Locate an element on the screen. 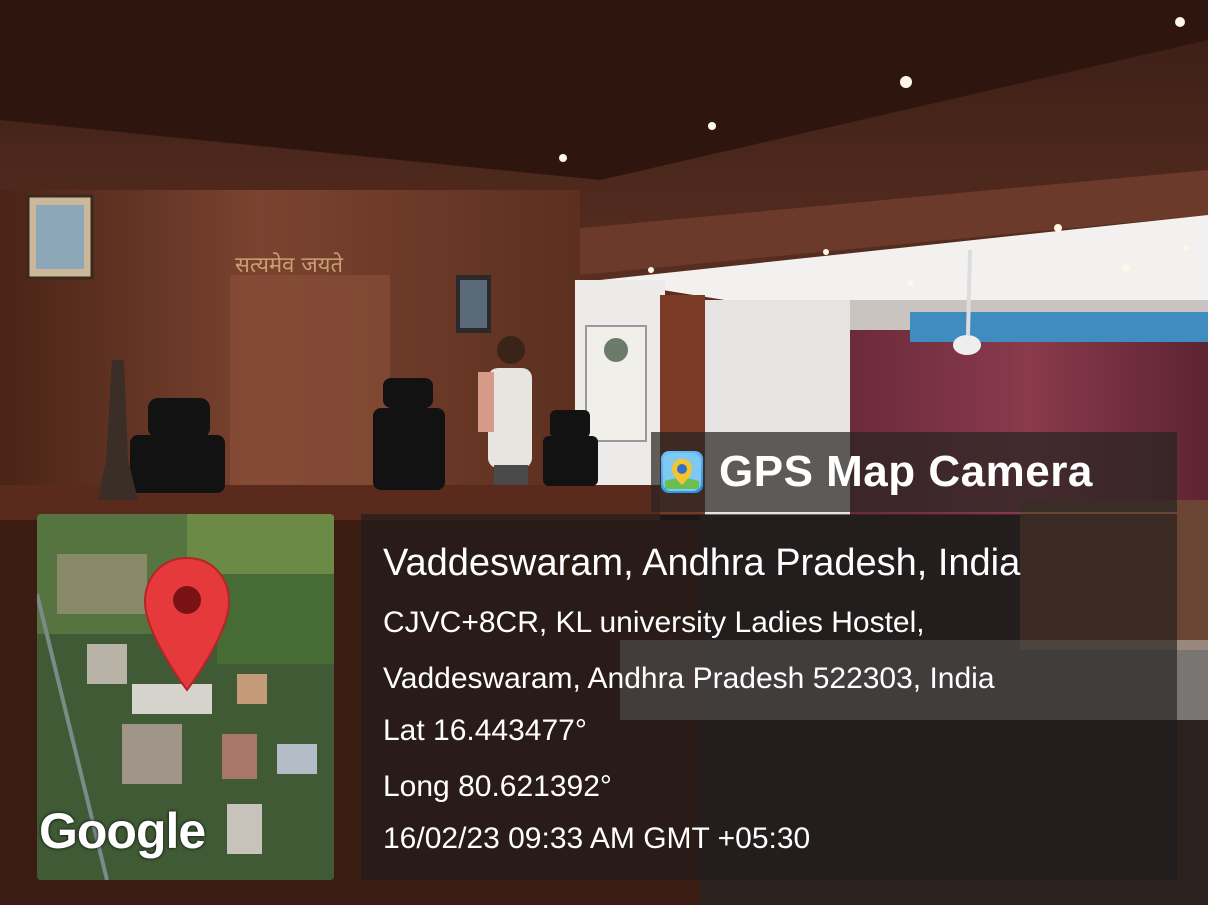 This screenshot has width=1208, height=905. wall-inscription: सत्यमेव जयते is located at coordinates (289, 265).